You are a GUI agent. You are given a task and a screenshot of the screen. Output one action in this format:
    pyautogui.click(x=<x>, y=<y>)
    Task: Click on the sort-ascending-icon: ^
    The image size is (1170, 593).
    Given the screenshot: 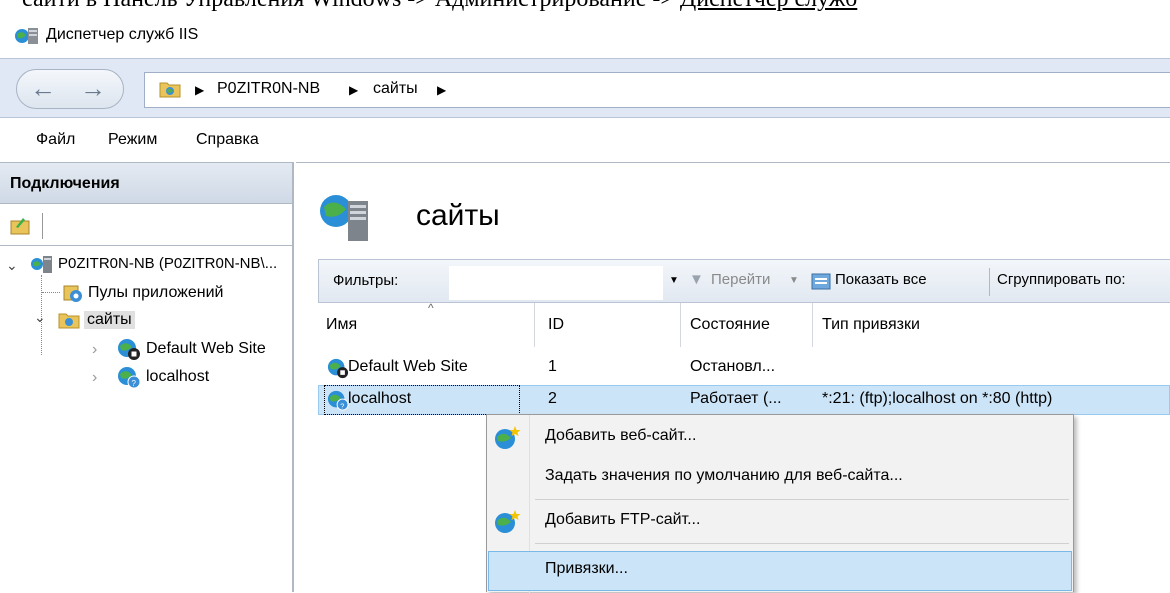 What is the action you would take?
    pyautogui.click(x=431, y=308)
    